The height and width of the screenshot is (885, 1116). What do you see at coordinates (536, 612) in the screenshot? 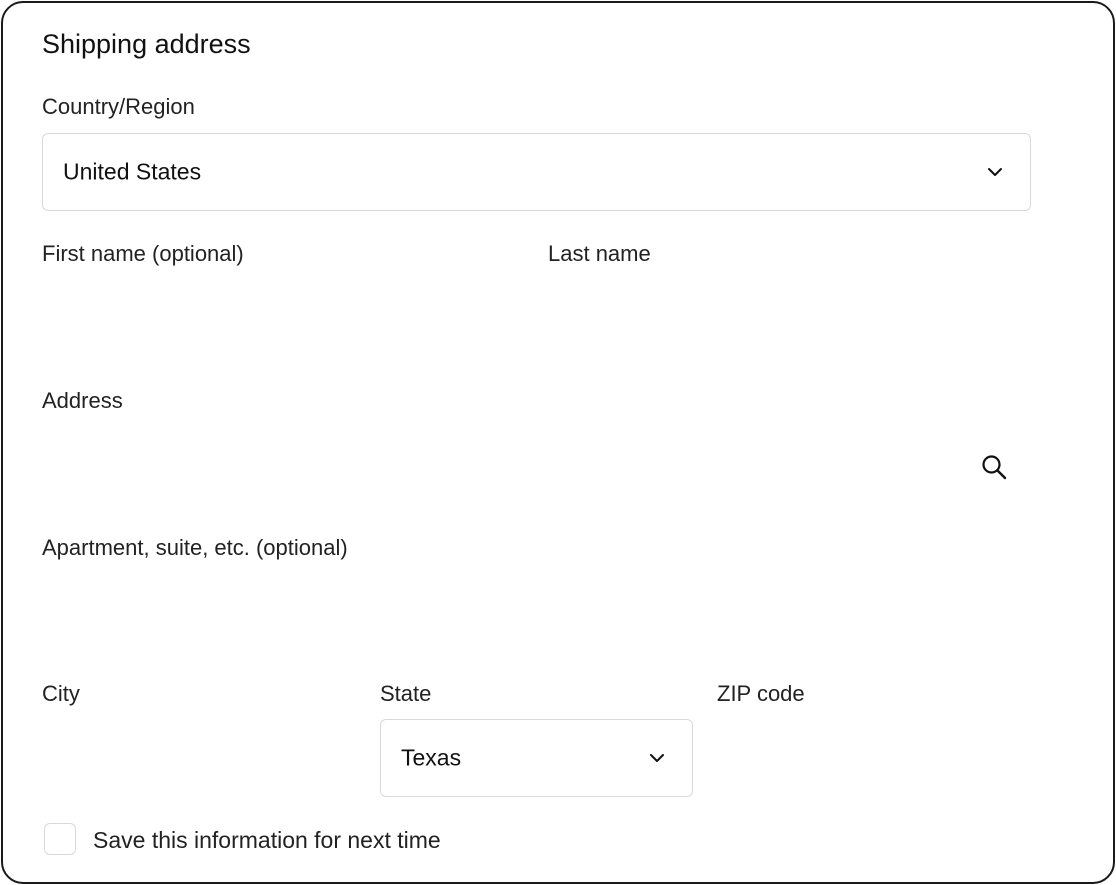
I see `apartment-field` at bounding box center [536, 612].